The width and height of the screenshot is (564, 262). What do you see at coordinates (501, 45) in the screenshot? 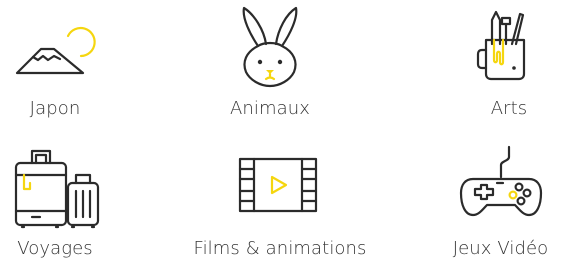
I see `art-supplies-cup-icon` at bounding box center [501, 45].